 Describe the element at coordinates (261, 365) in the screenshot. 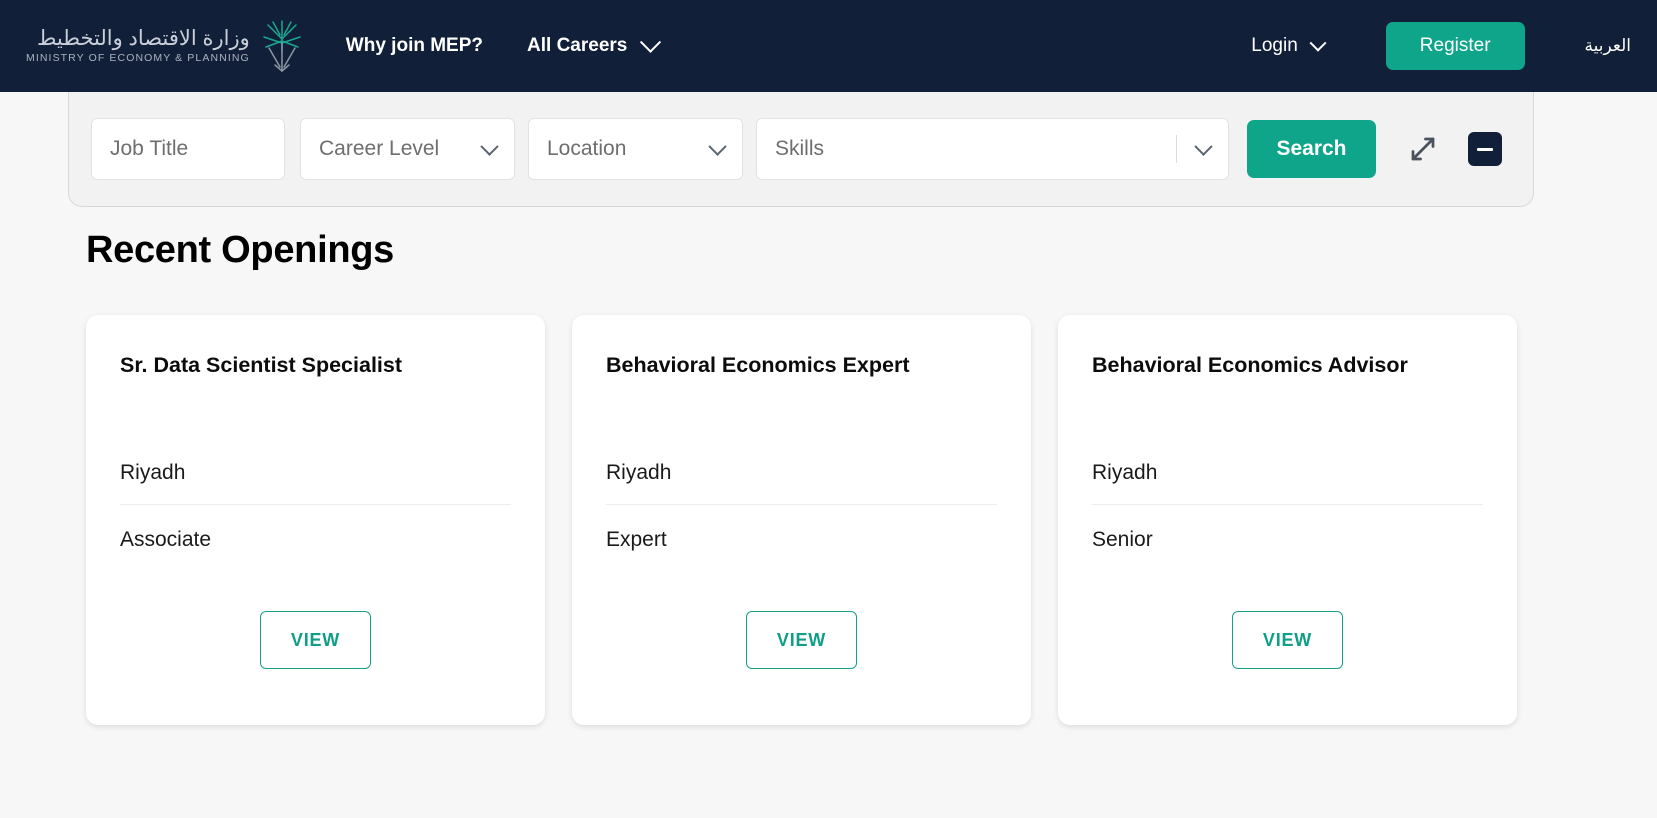

I see `job-title: Sr. Data Scientist Specialist` at that location.